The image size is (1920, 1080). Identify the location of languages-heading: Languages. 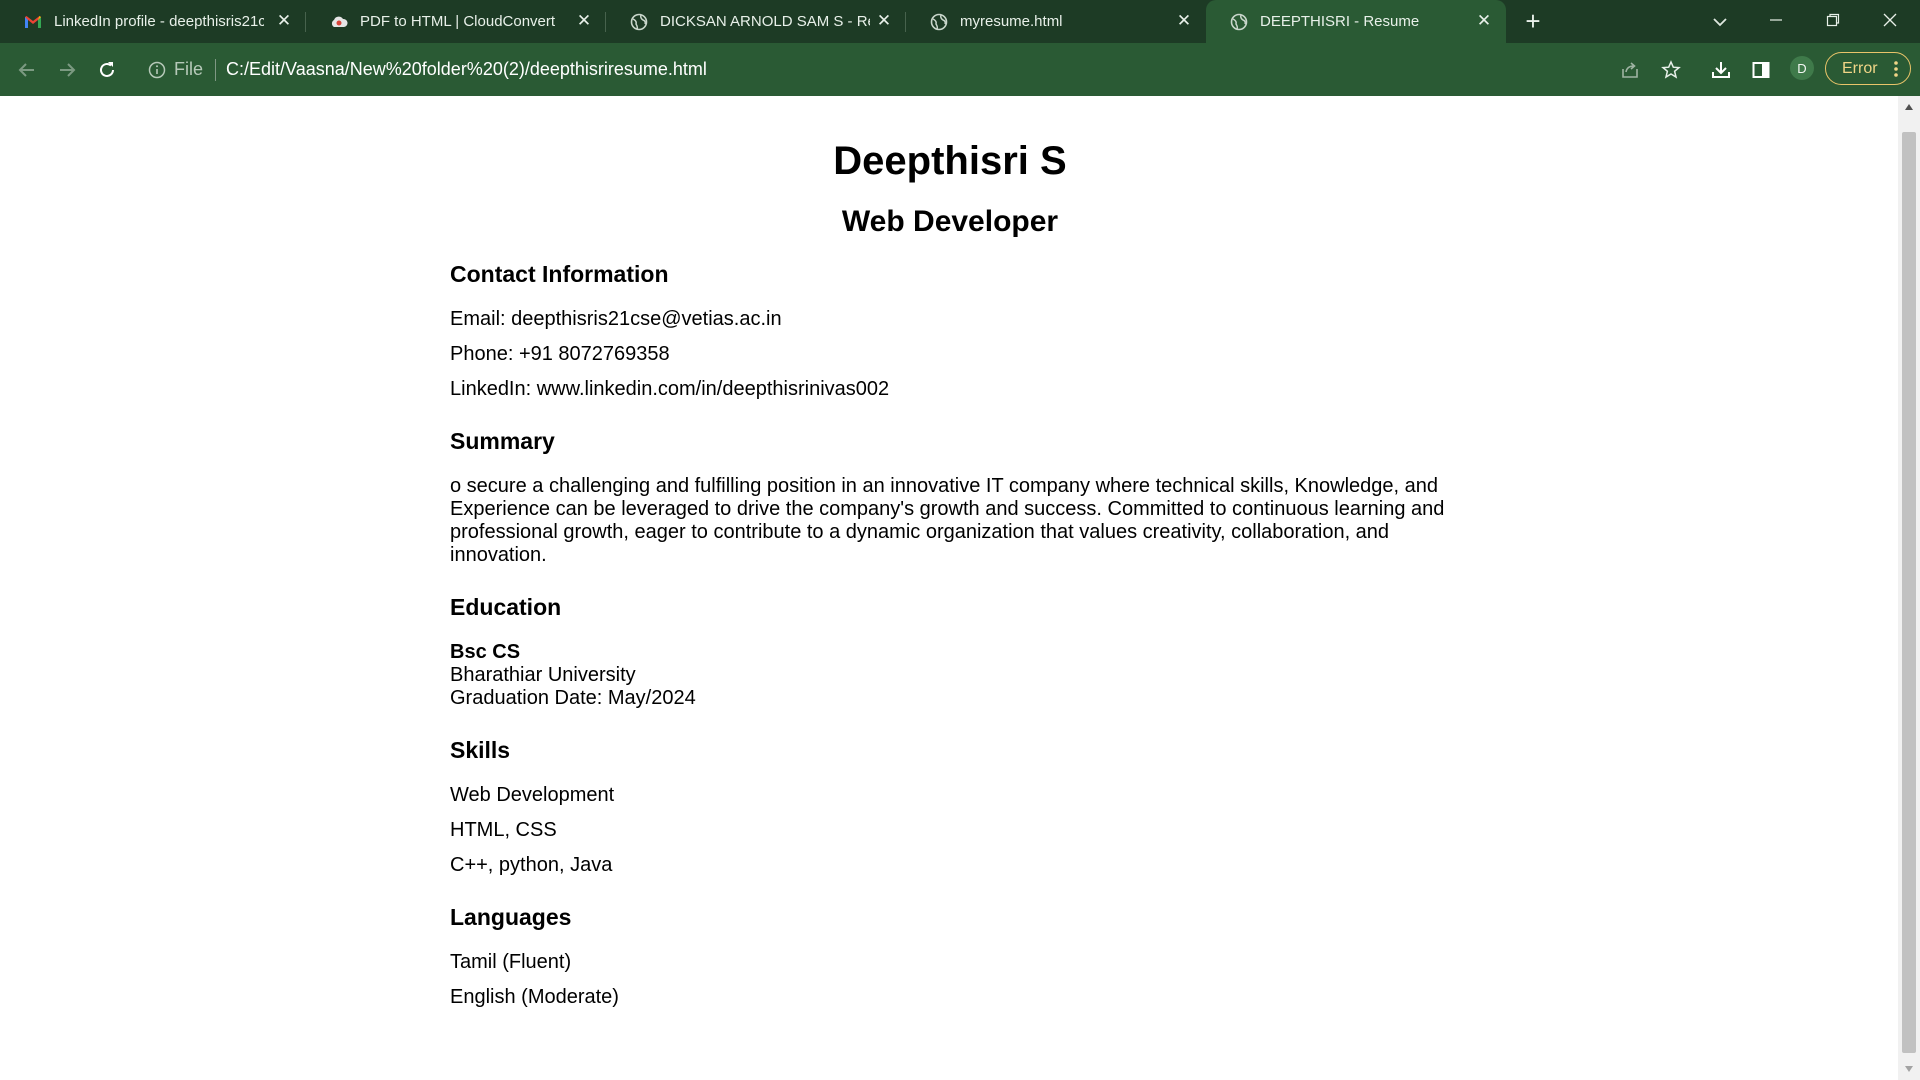
(511, 917).